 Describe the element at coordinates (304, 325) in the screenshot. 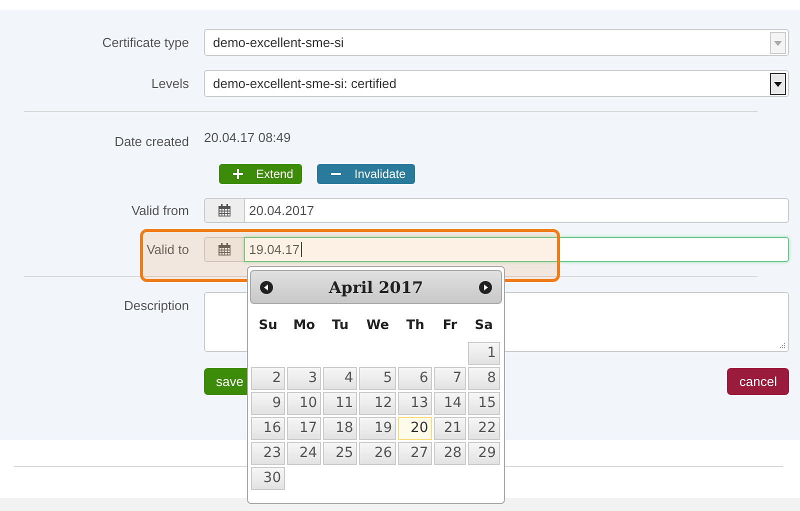

I see `weekday-label: Mo` at that location.